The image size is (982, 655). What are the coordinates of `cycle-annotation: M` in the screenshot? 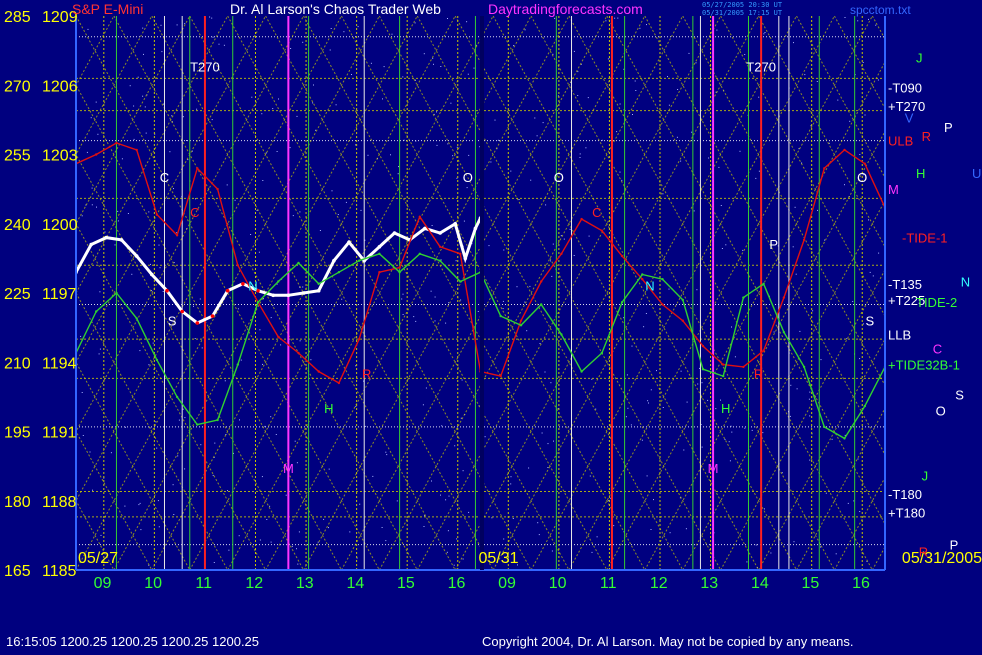 It's located at (713, 468).